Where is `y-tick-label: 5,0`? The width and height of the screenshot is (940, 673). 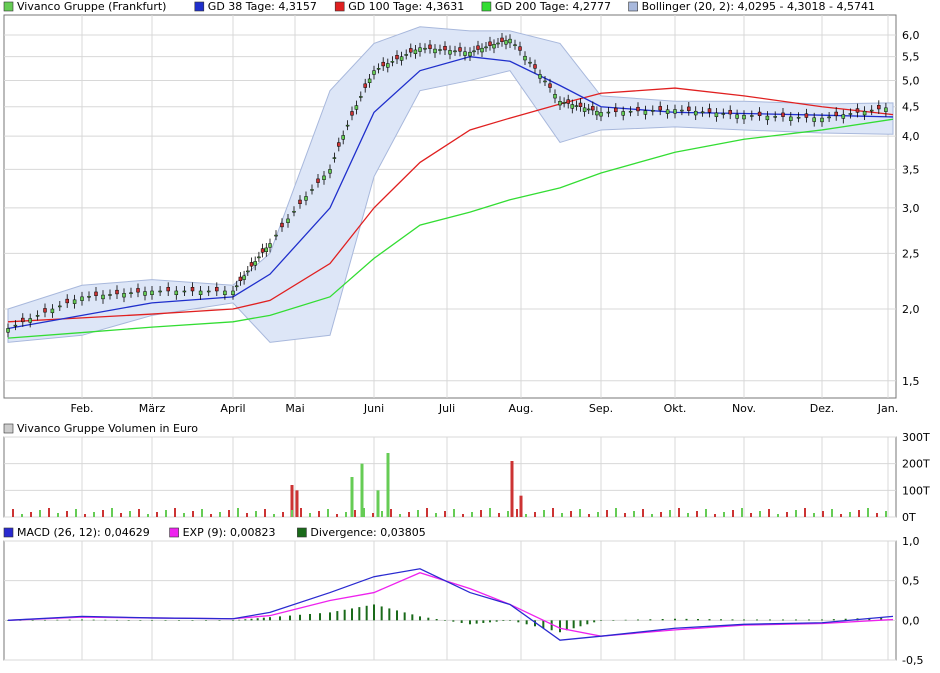 y-tick-label: 5,0 is located at coordinates (911, 80).